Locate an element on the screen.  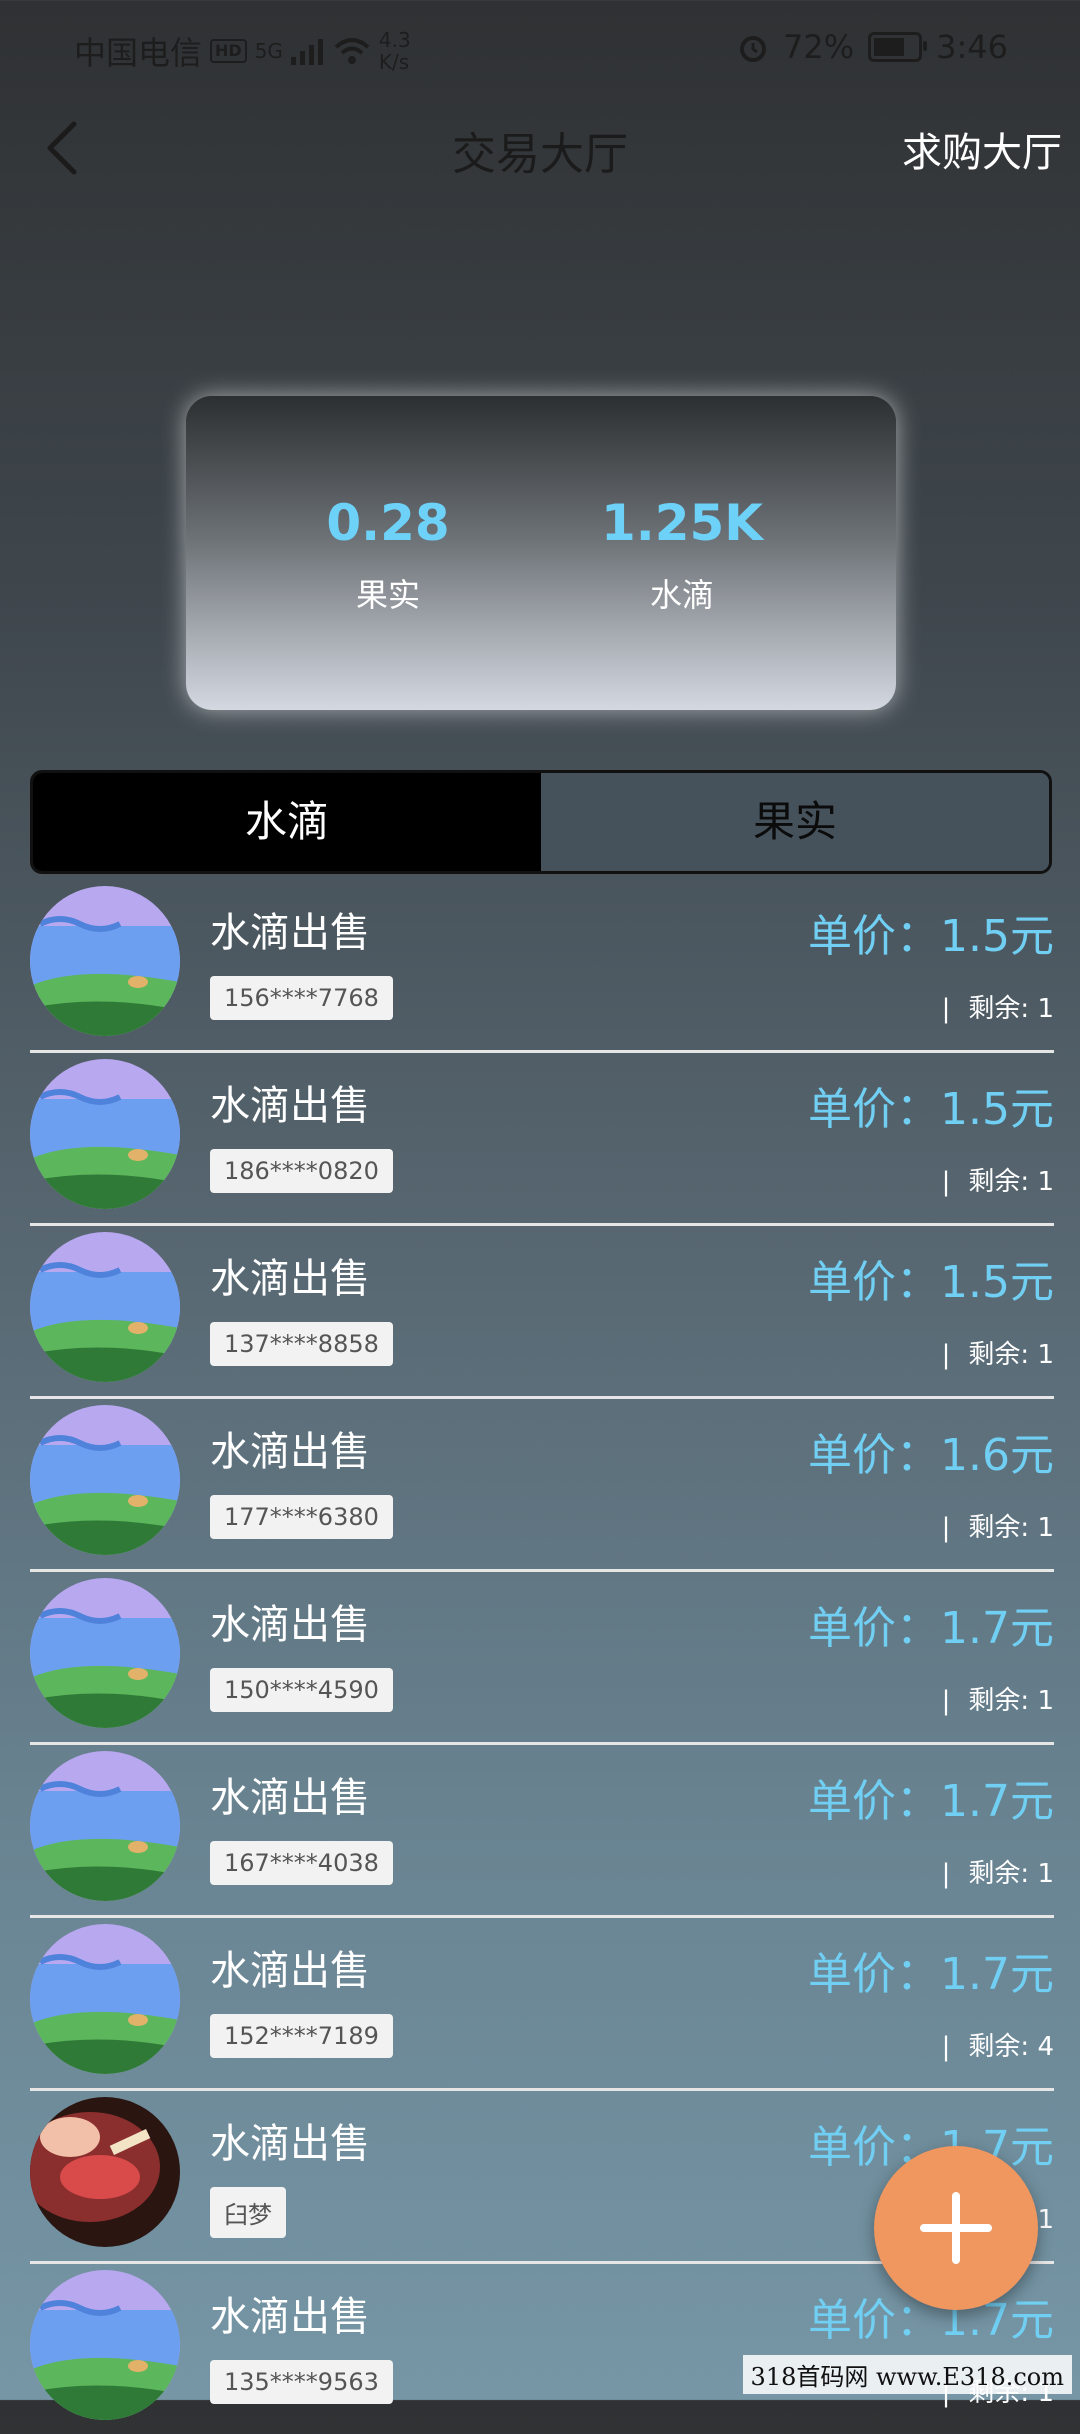
list-item: 水滴出售 167****4038 单价：1.7元 | 剩余: 1 is located at coordinates (542, 1831).